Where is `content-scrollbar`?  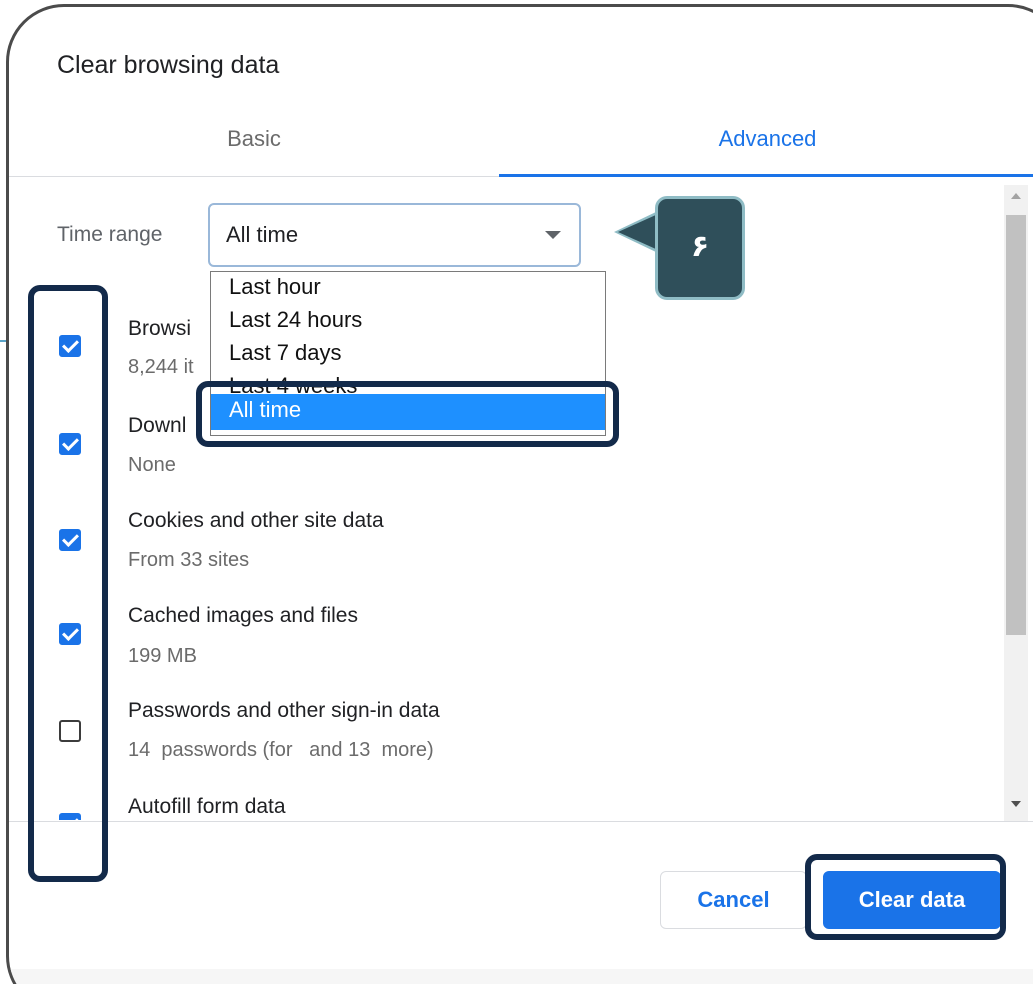
content-scrollbar is located at coordinates (1016, 503).